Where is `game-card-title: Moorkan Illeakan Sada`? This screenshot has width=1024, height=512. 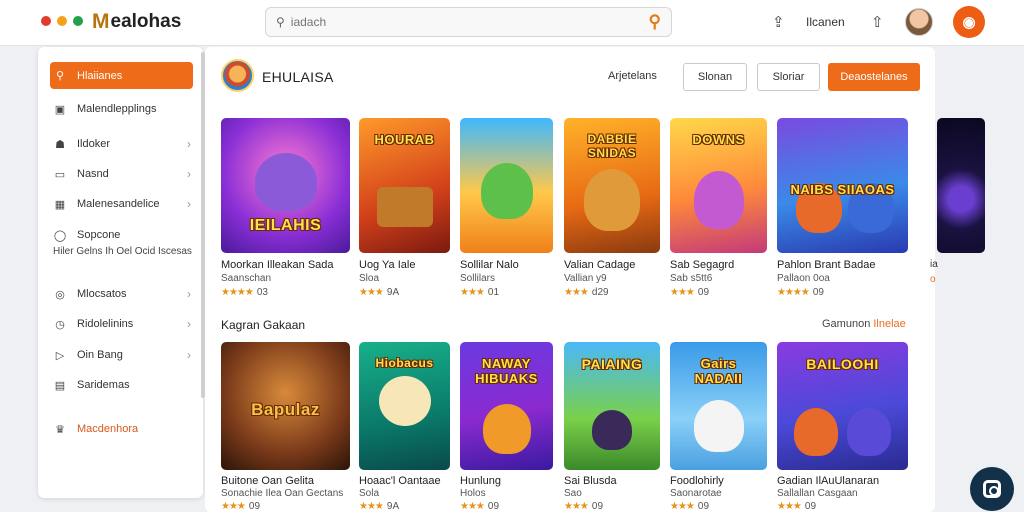
game-card-title: Moorkan Illeakan Sada is located at coordinates (277, 265).